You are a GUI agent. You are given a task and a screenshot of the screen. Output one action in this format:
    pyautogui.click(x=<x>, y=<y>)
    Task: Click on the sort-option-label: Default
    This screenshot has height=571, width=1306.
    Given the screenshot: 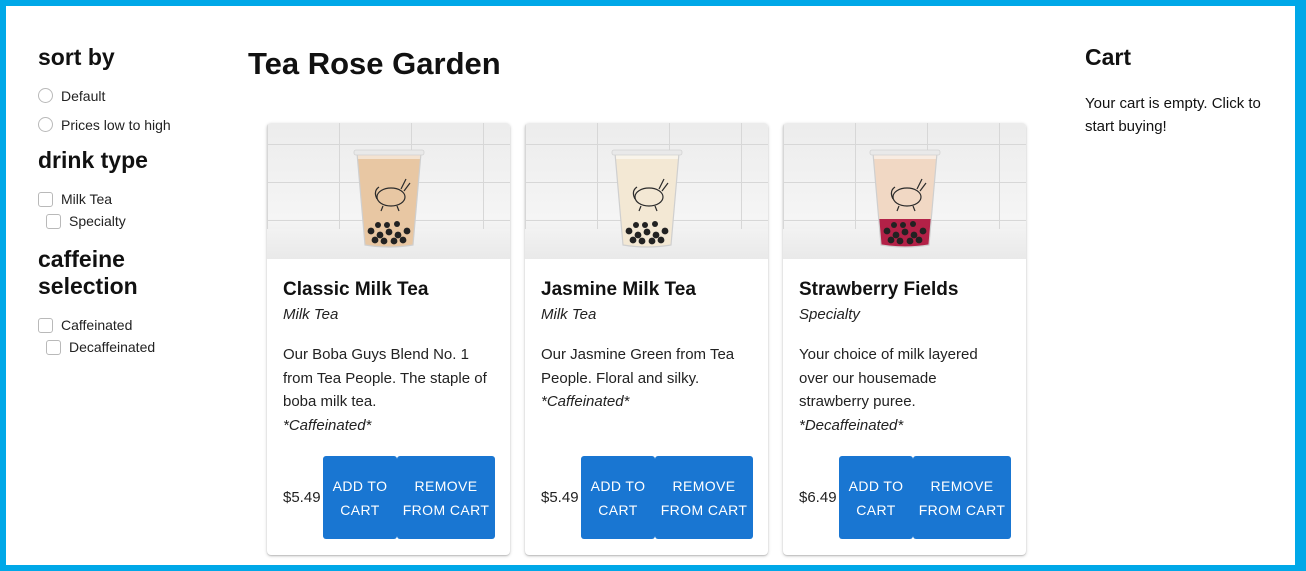 What is the action you would take?
    pyautogui.click(x=83, y=95)
    